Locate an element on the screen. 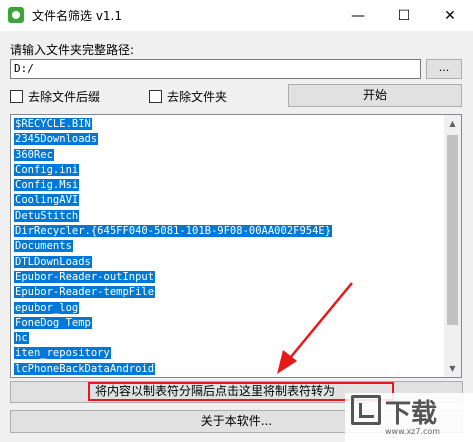 The width and height of the screenshot is (473, 442). scroll-thumb is located at coordinates (452, 230).